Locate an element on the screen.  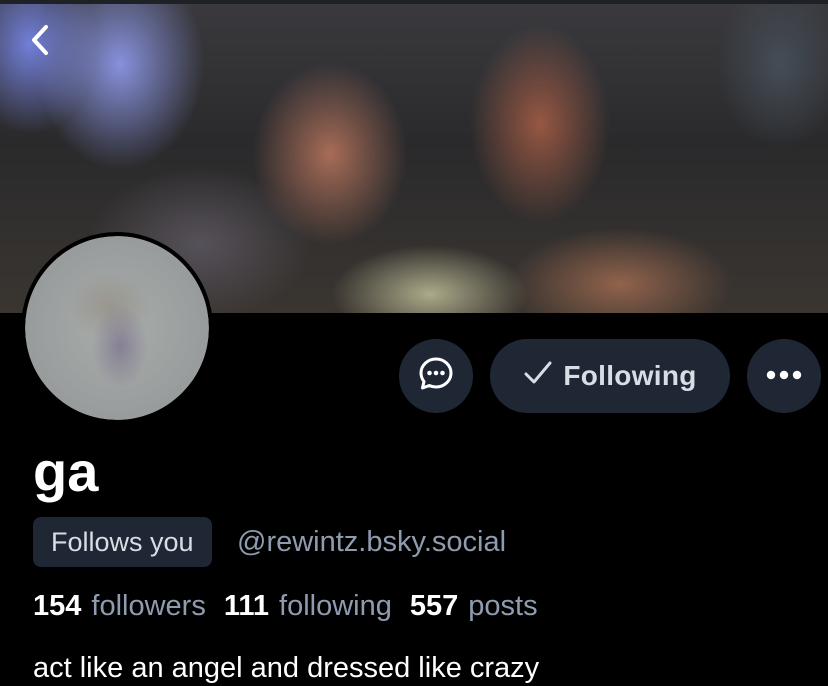
posts-stat: 557 posts is located at coordinates (474, 606).